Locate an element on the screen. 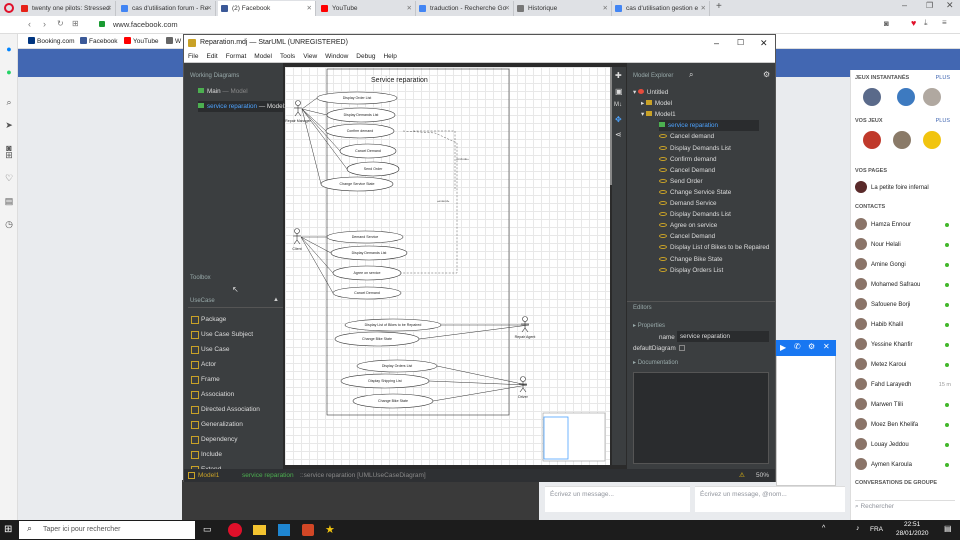  maximize-button: ☐ is located at coordinates (740, 43).